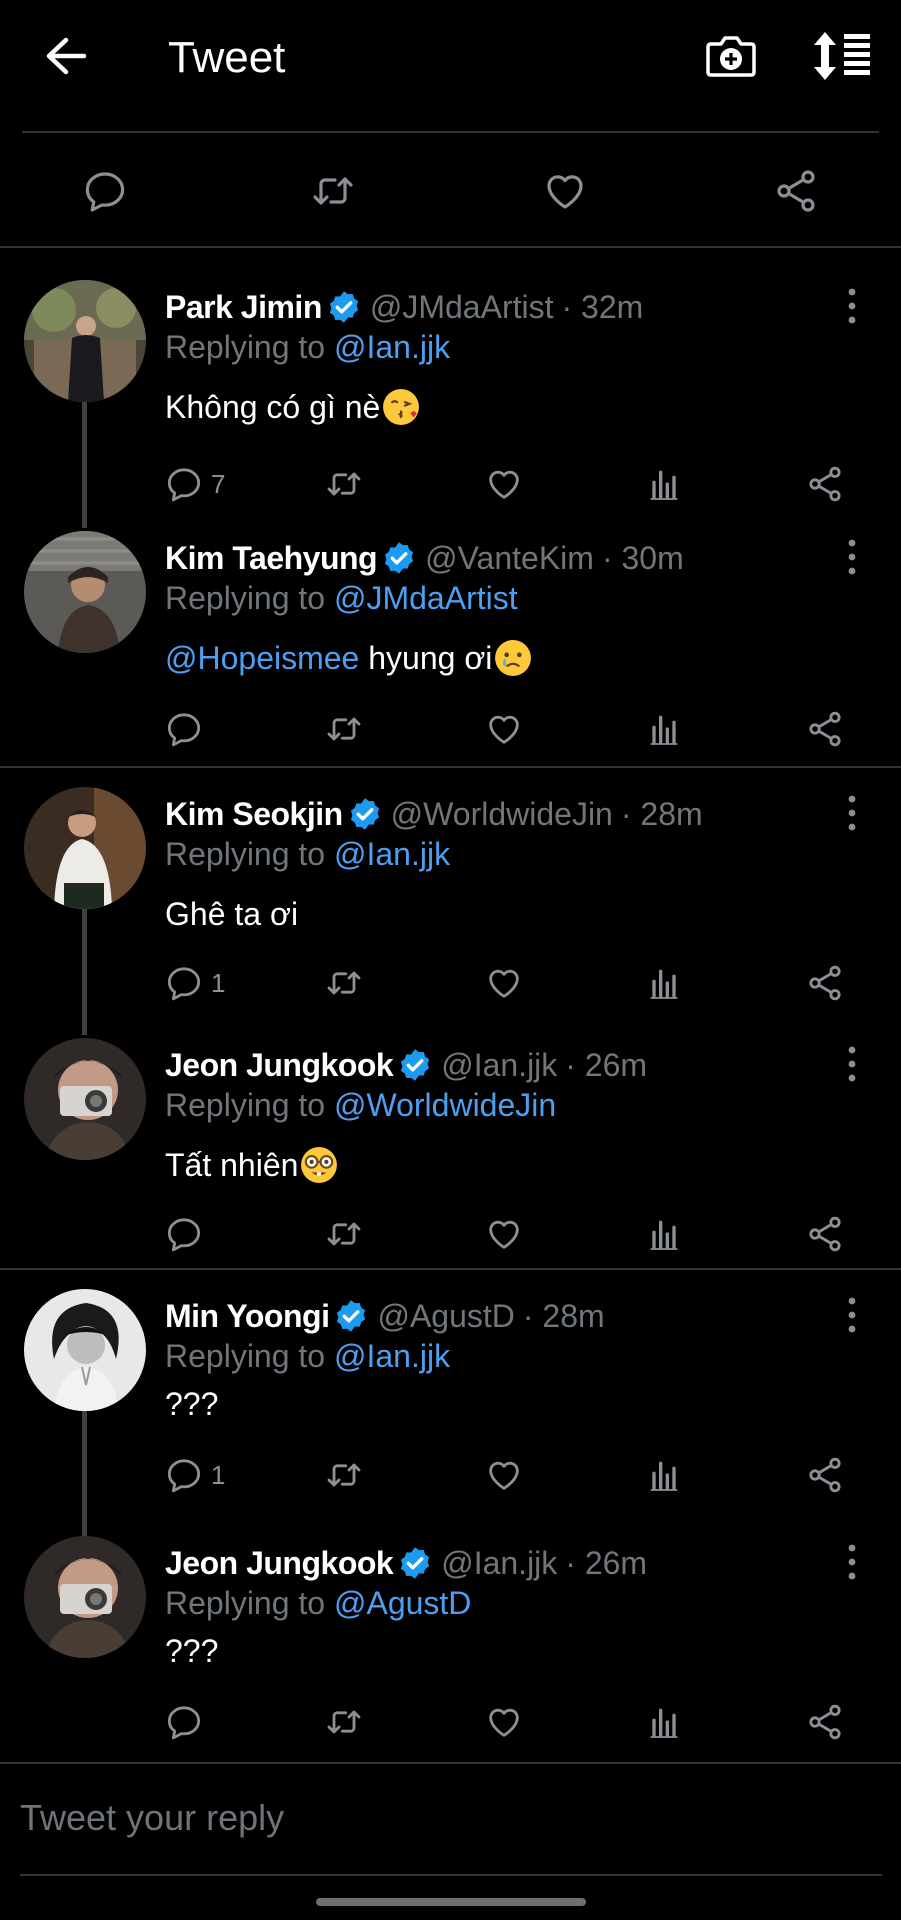  I want to click on tweet-text: Ghê ta ơi, so click(231, 914).